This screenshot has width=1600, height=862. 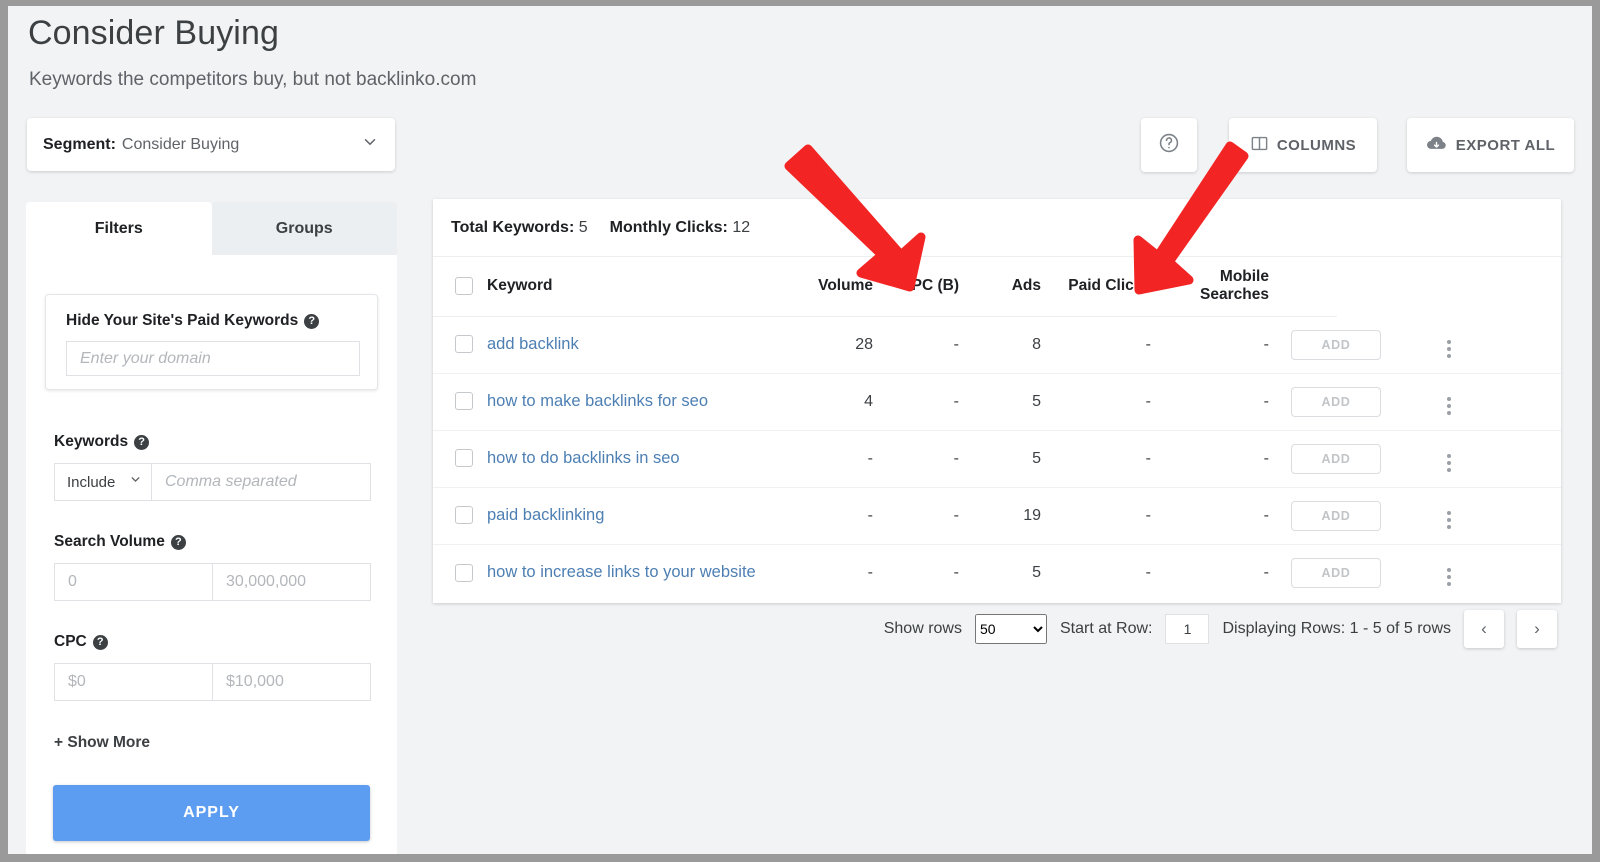 I want to click on segment-dropdown: Segment: Consider Buying, so click(x=211, y=144).